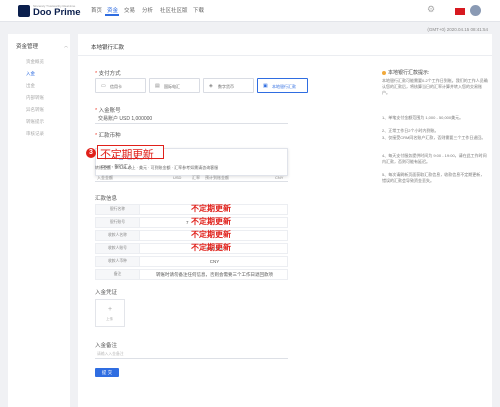 The image size is (500, 407). What do you see at coordinates (191, 358) in the screenshot?
I see `remark-underline` at bounding box center [191, 358].